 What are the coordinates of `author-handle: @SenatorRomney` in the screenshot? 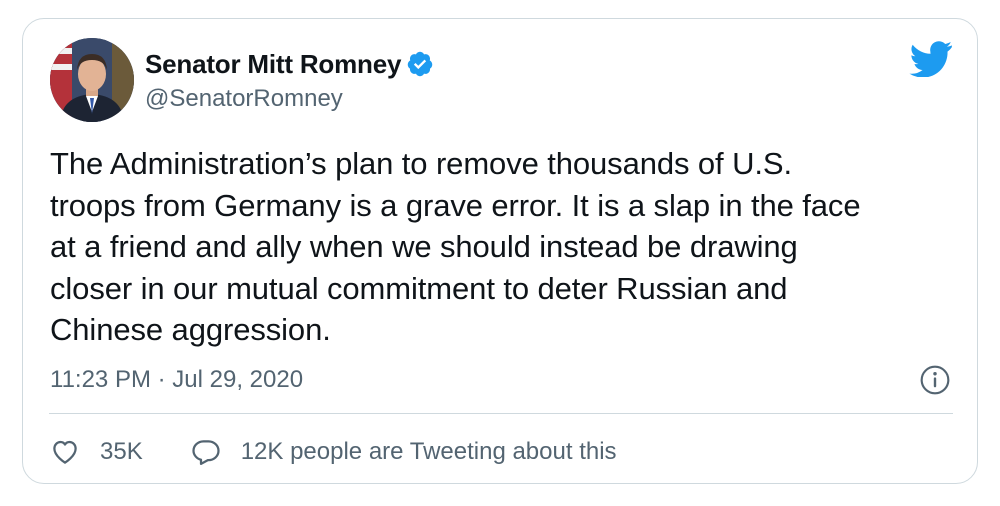 It's located at (244, 99).